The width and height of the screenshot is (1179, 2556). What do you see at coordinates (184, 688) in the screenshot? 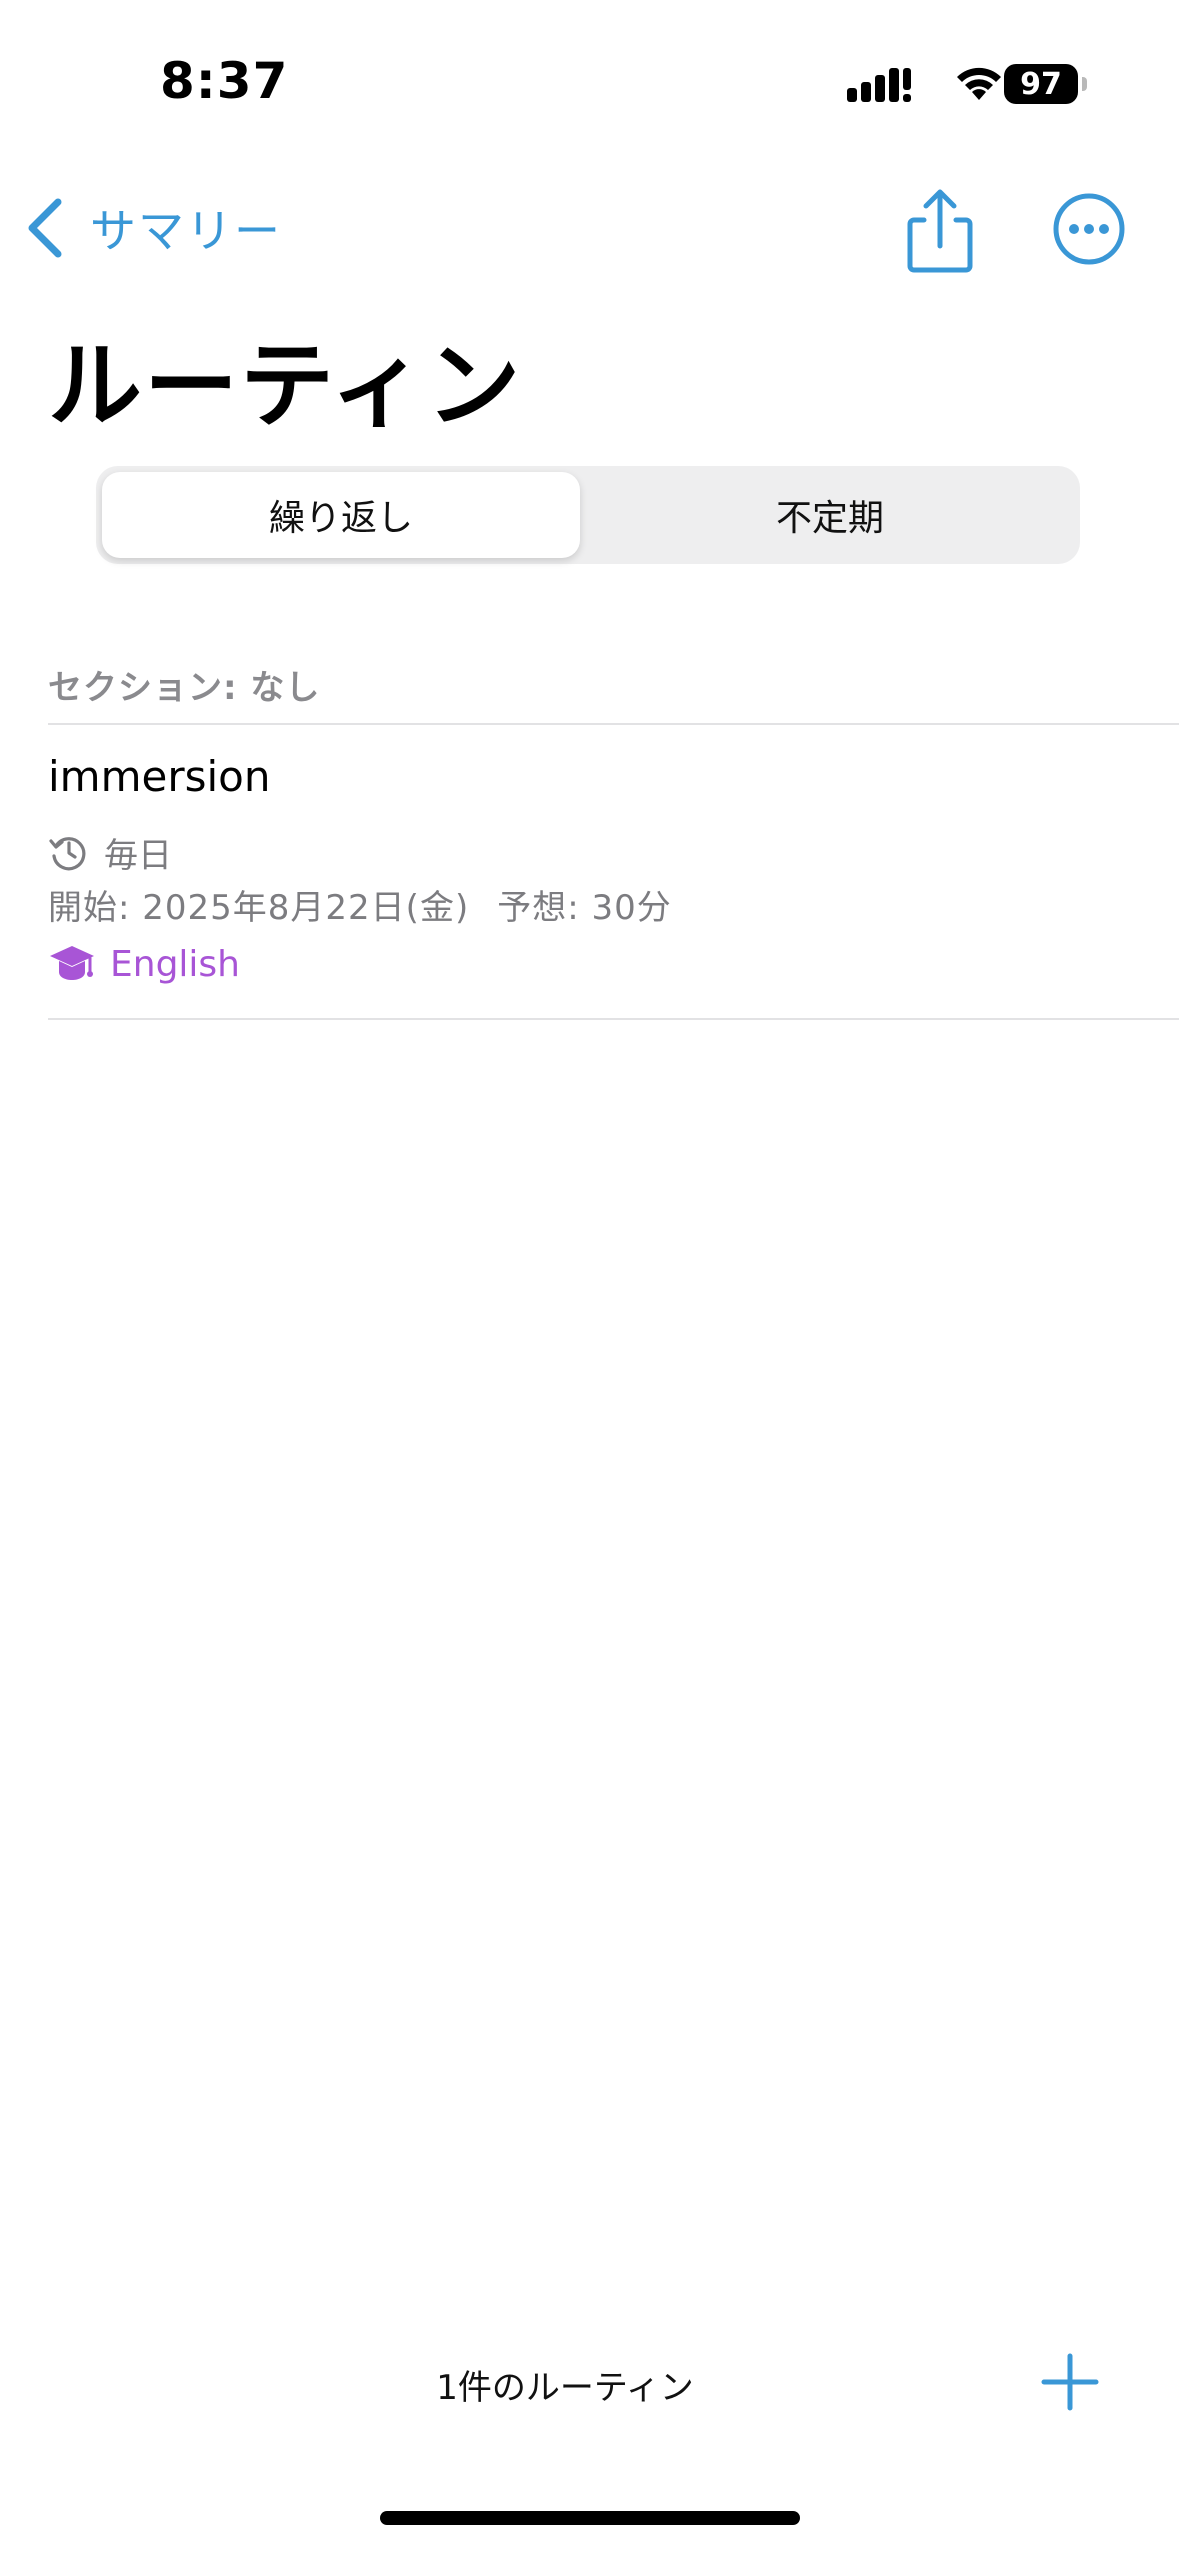
I see `section-header: セクション: なし` at bounding box center [184, 688].